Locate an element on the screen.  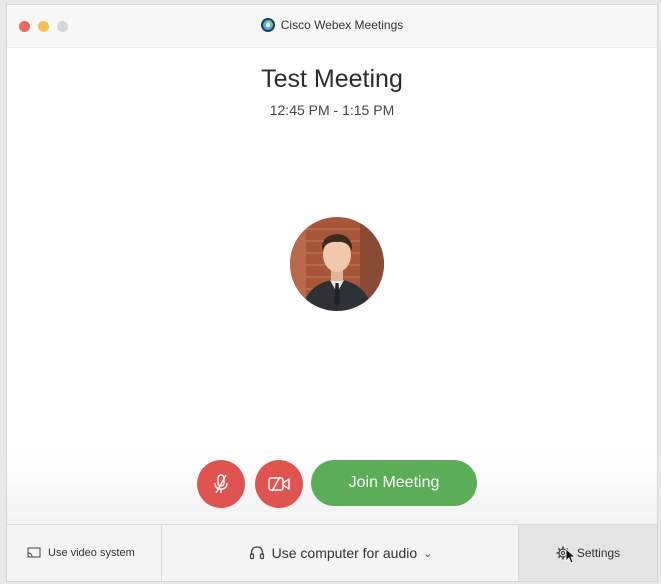
microphone-muted-icon is located at coordinates (221, 484).